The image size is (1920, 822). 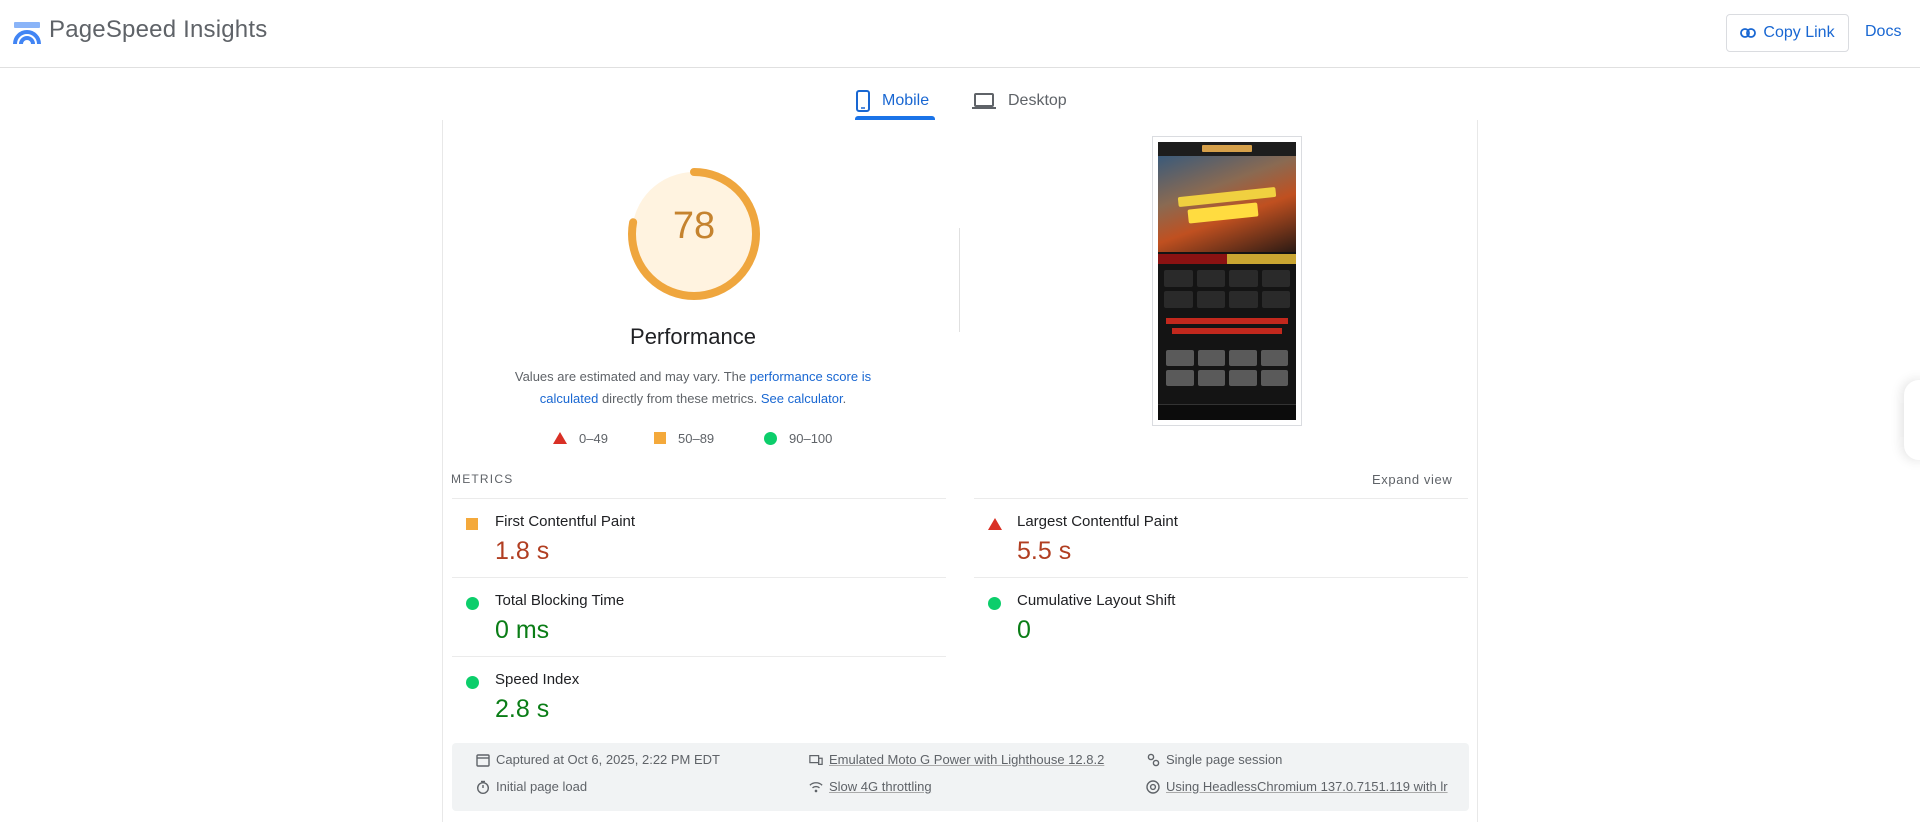 What do you see at coordinates (1037, 100) in the screenshot?
I see `tab-desktop-label: Desktop` at bounding box center [1037, 100].